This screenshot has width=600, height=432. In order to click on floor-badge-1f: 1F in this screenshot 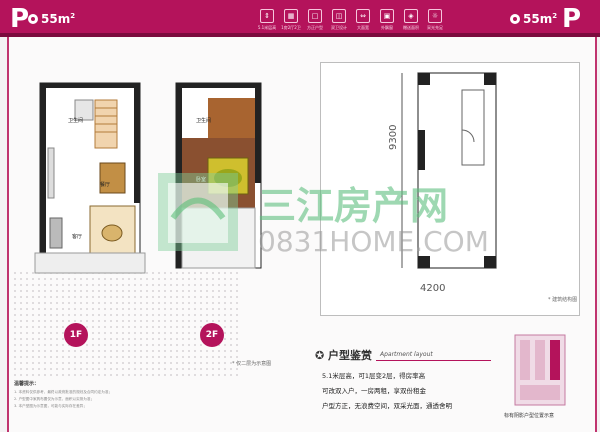, I will do `click(76, 335)`.